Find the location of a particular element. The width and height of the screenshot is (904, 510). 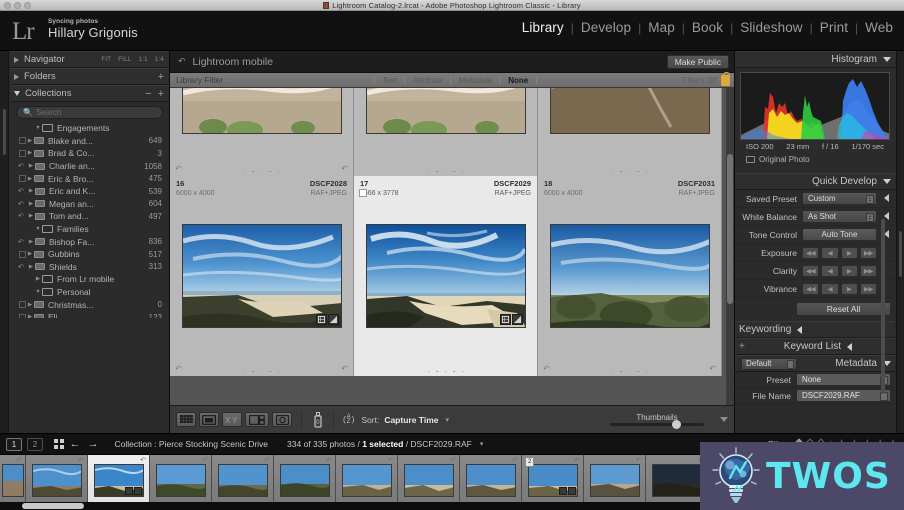

thumbnail-size-slider: Thumbnails is located at coordinates (657, 421).